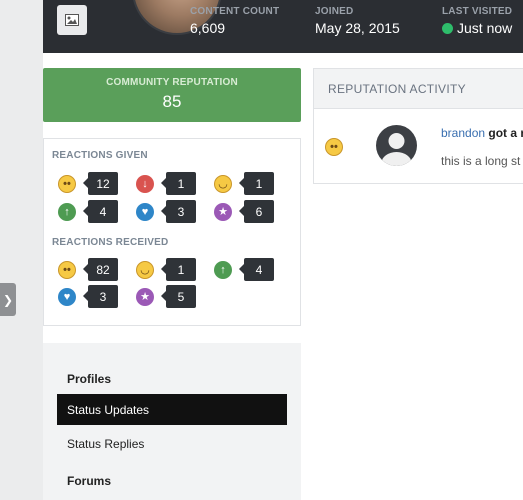  I want to click on reaction-count: 6, so click(256, 211).